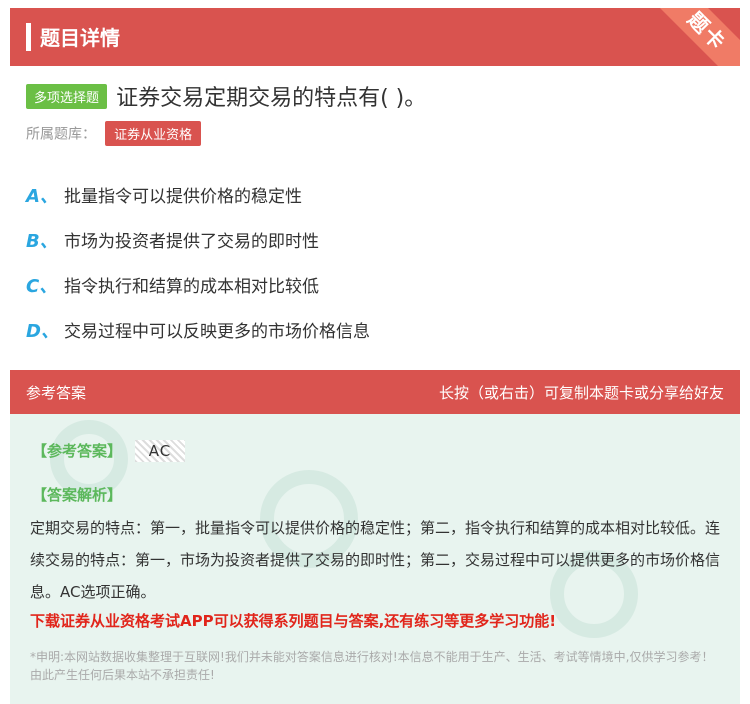 The height and width of the screenshot is (704, 750). I want to click on question-bank-row: 所属题库： 证券从业资格, so click(114, 133).